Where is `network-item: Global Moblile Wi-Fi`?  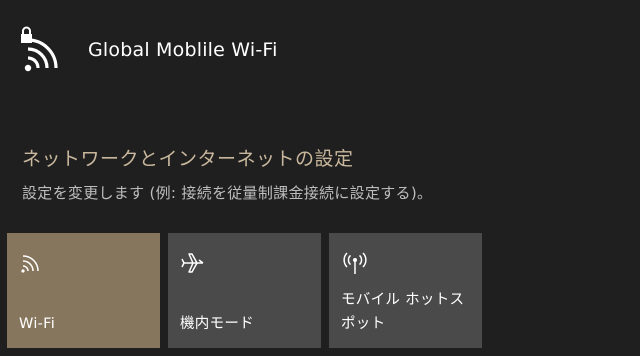
network-item: Global Moblile Wi-Fi is located at coordinates (148, 50).